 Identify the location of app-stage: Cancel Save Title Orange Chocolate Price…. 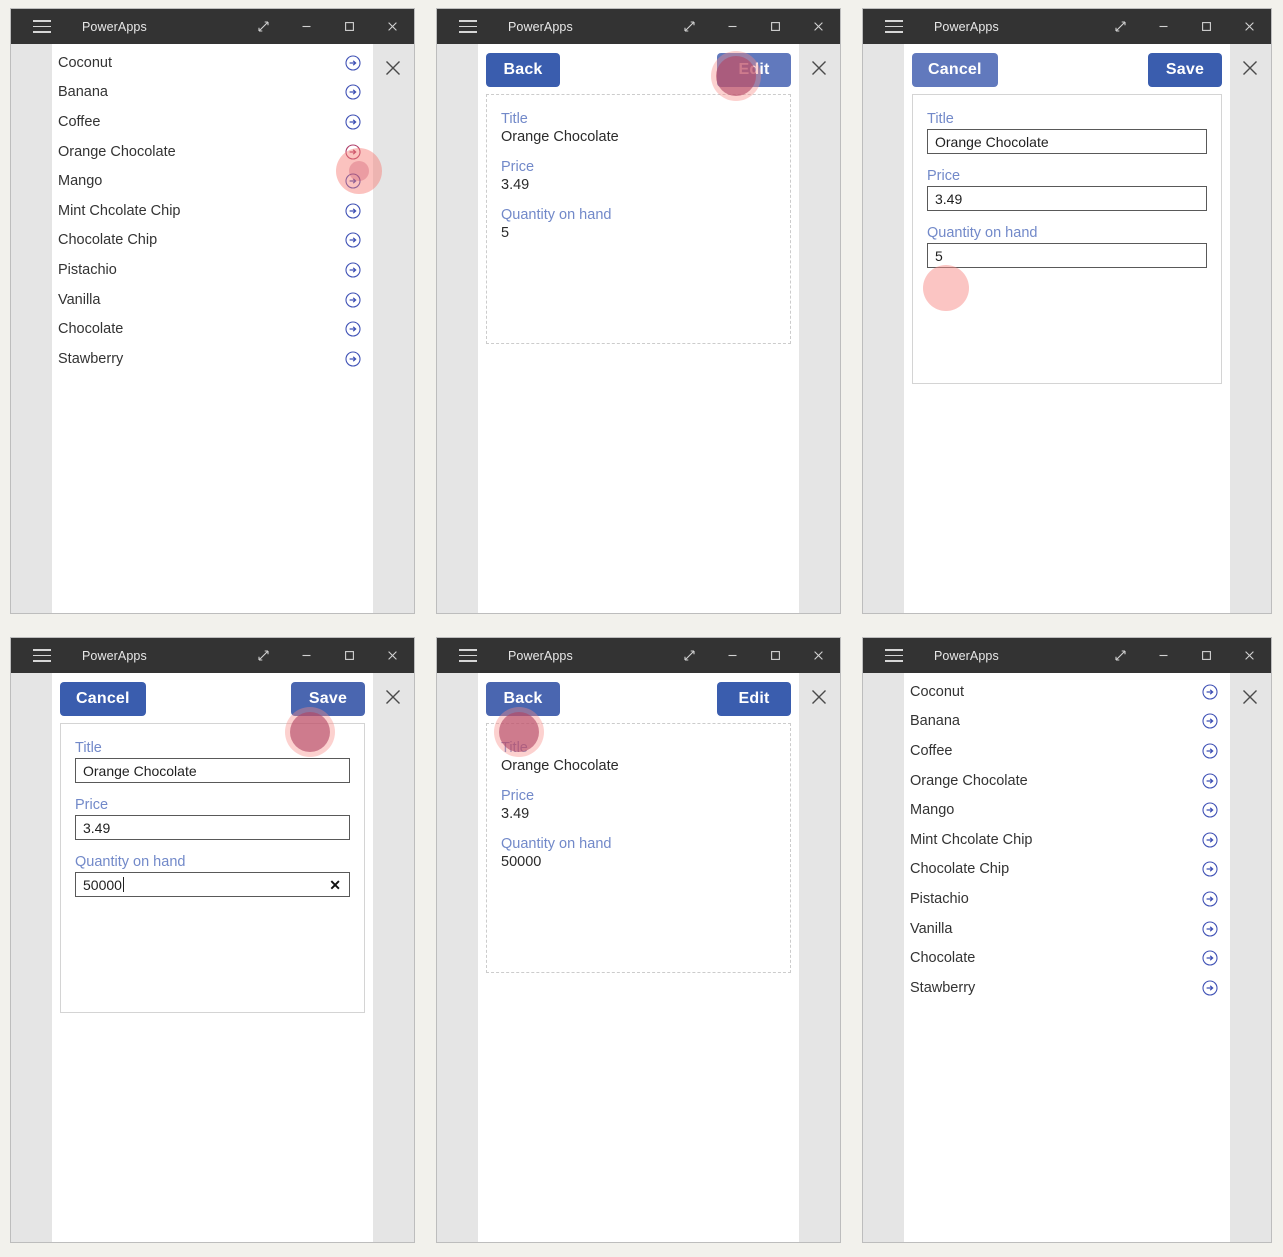
(212, 957).